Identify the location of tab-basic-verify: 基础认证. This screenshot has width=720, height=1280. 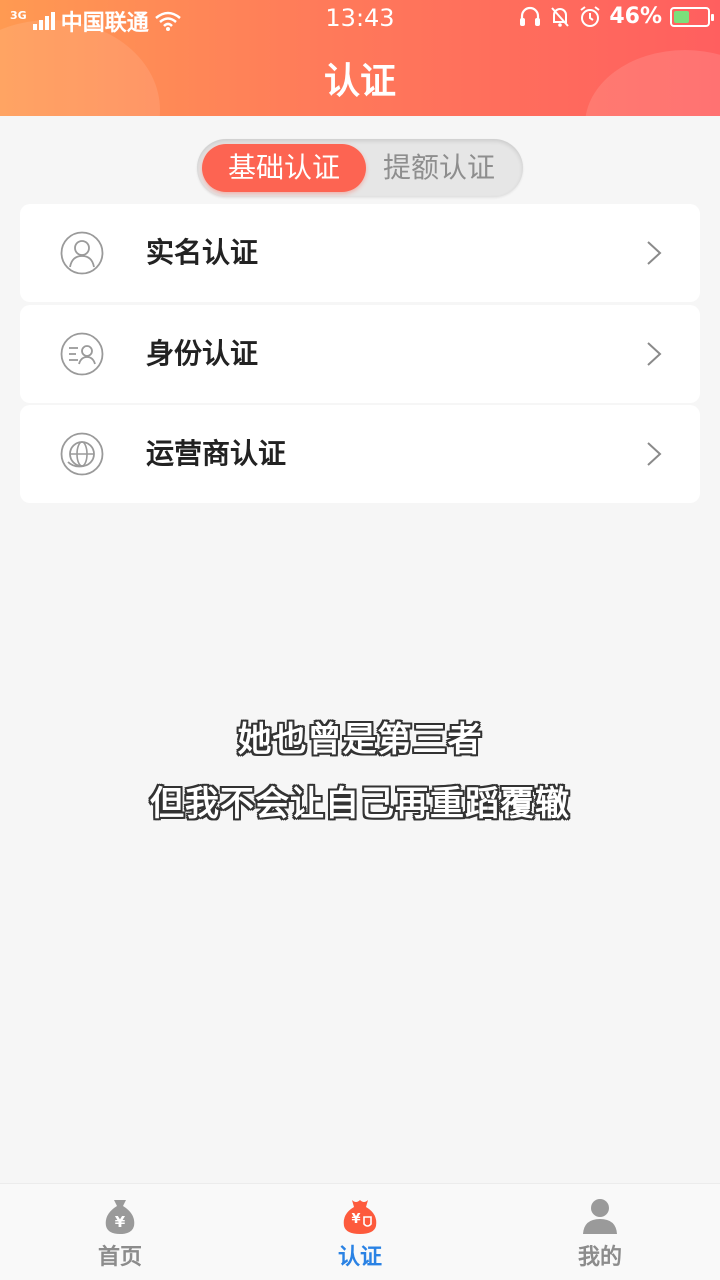
(284, 168).